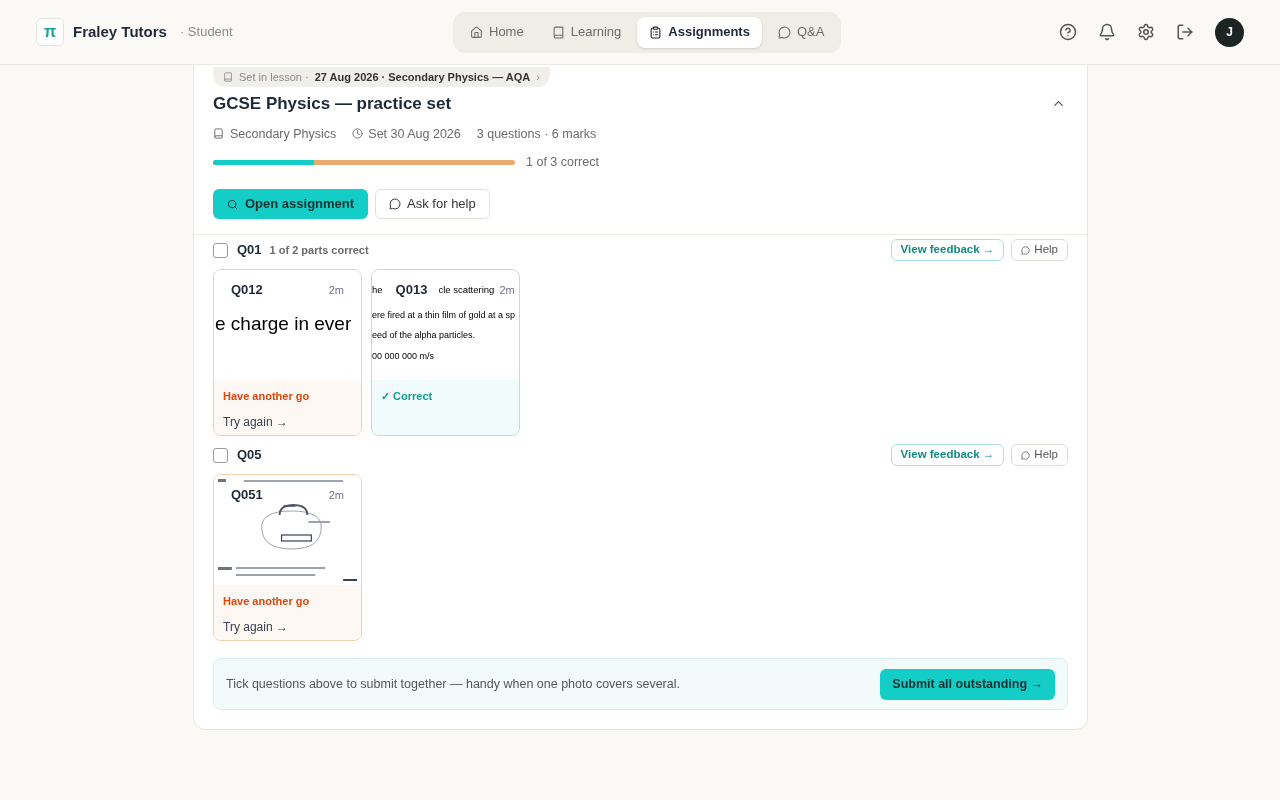 The height and width of the screenshot is (800, 1280). What do you see at coordinates (699, 32) in the screenshot?
I see `nav-tab: Assignments` at bounding box center [699, 32].